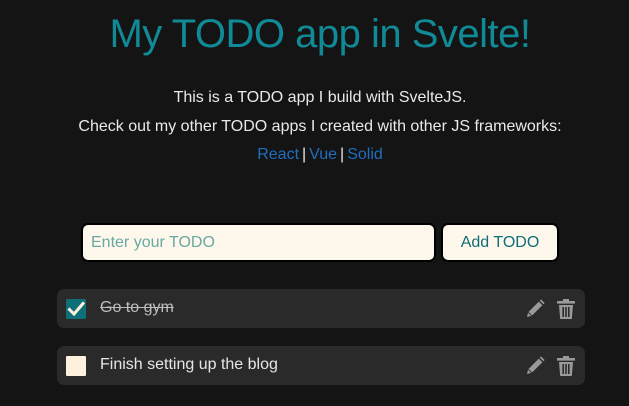  I want to click on todo-item: Finish setting up the blog, so click(321, 365).